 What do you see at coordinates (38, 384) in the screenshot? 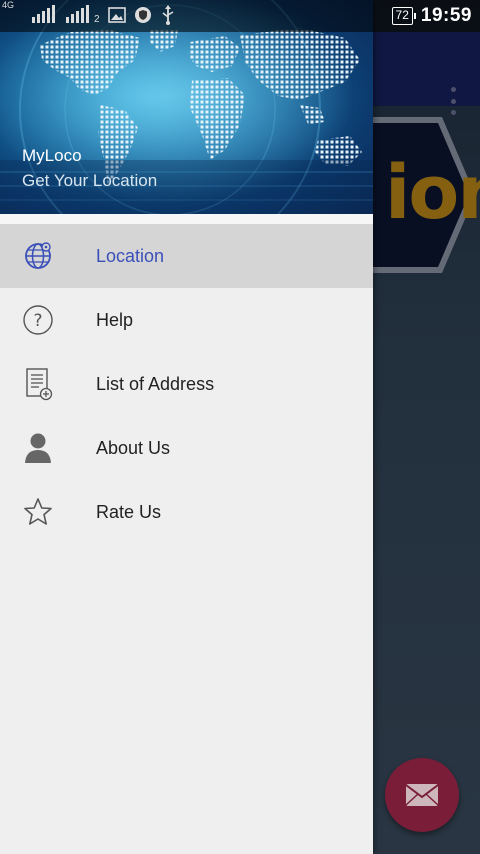
I see `address-list-icon` at bounding box center [38, 384].